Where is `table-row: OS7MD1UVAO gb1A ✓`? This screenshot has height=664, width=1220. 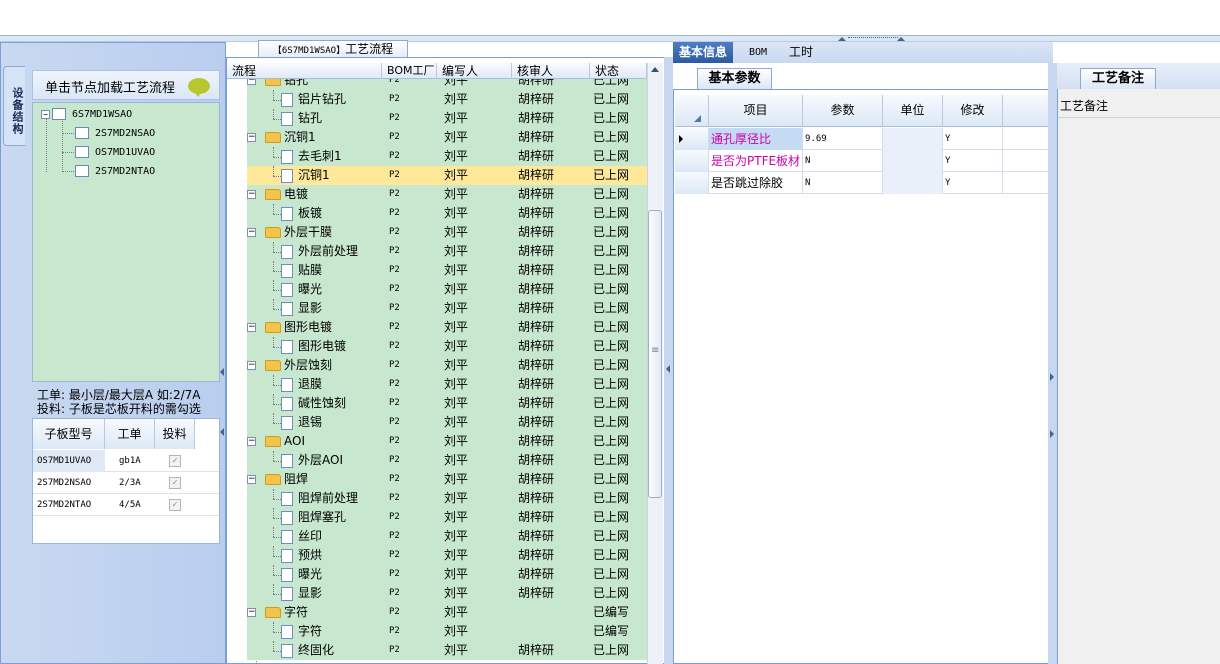
table-row: OS7MD1UVAO gb1A ✓ is located at coordinates (126, 461).